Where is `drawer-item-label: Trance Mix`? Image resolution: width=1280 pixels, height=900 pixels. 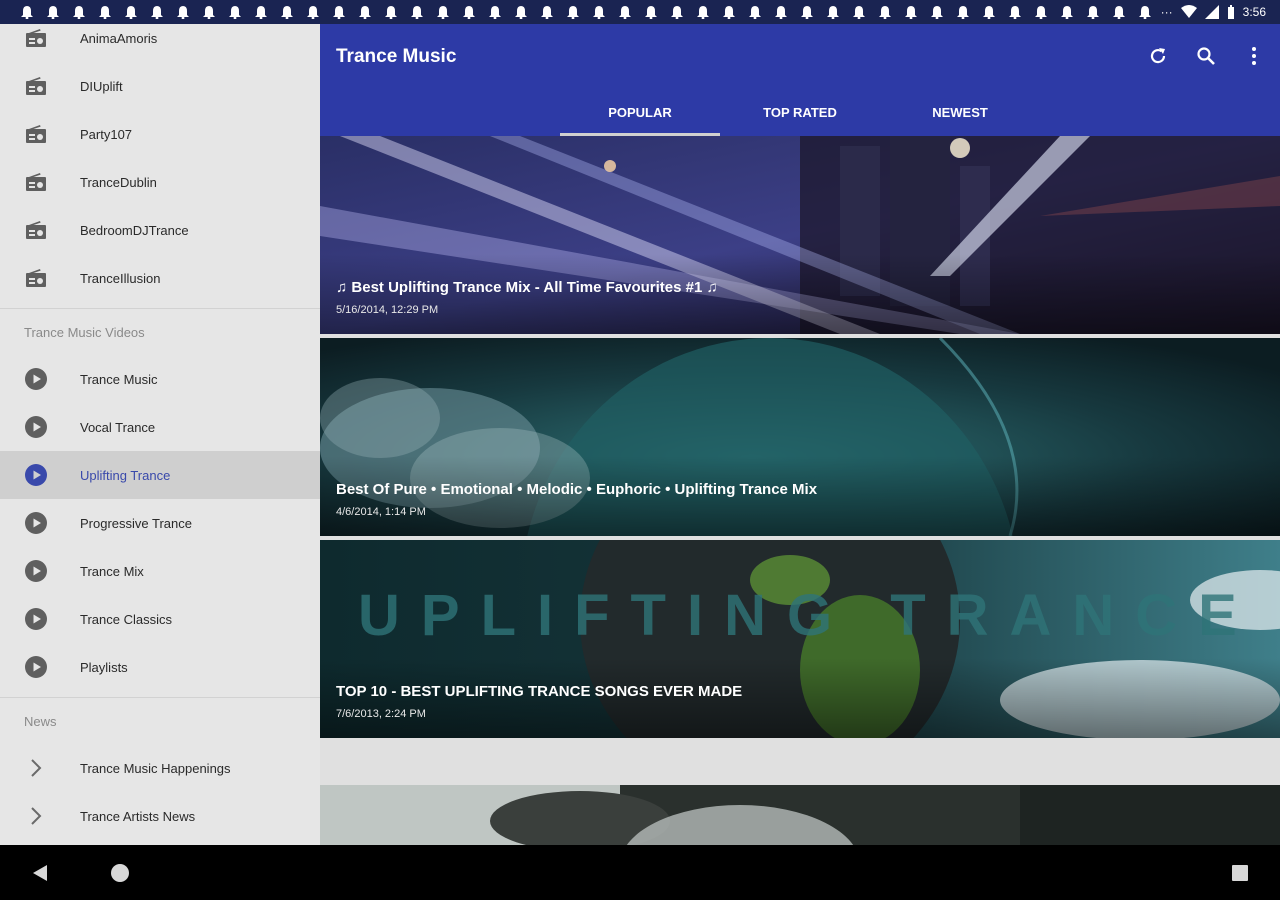
drawer-item-label: Trance Mix is located at coordinates (112, 571).